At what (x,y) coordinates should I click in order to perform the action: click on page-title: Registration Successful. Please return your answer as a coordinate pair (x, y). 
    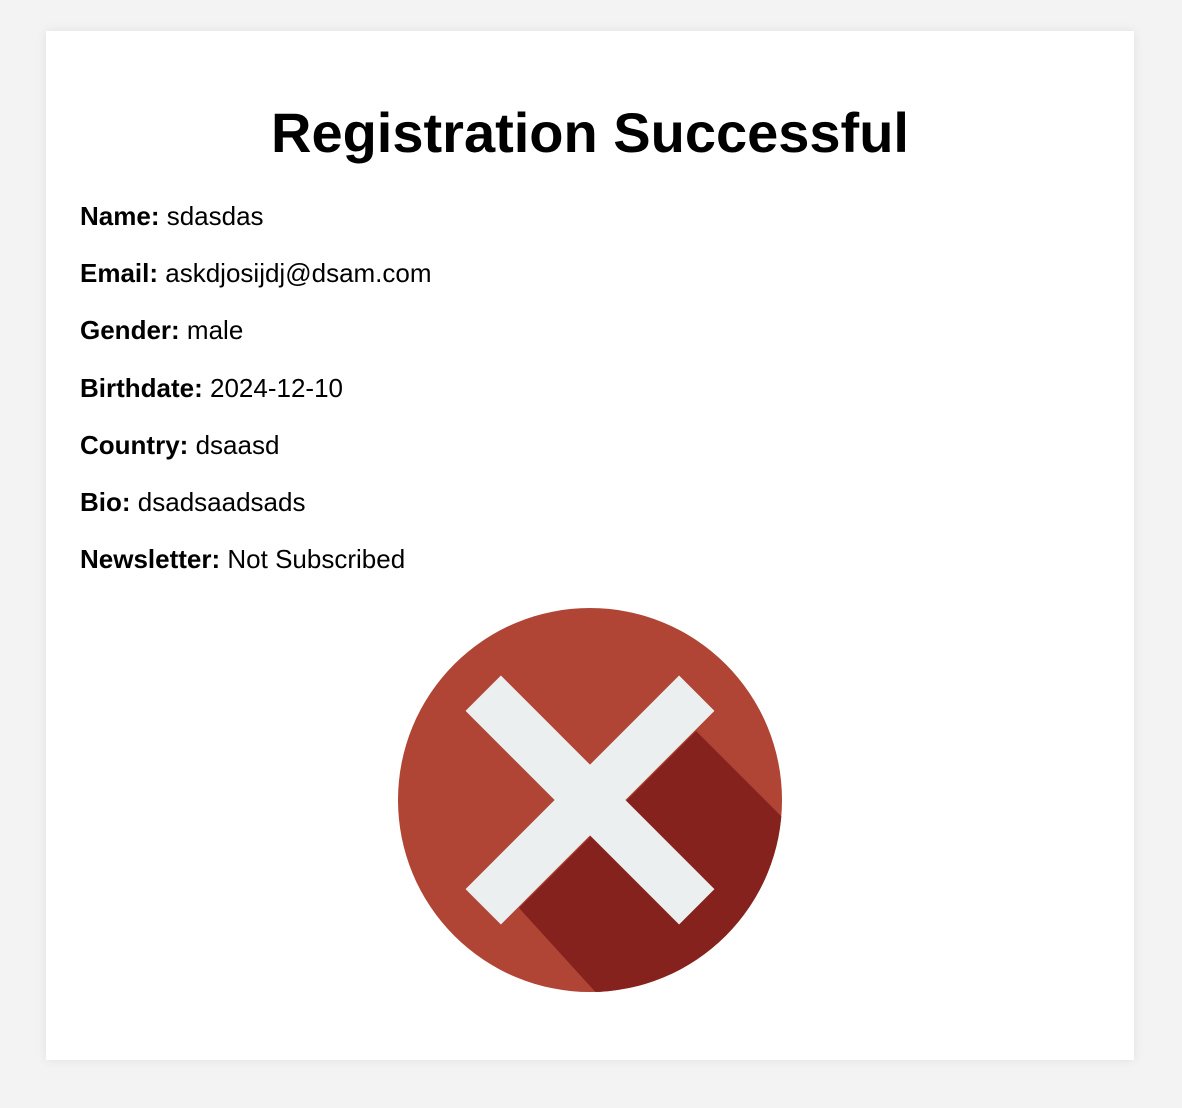
    Looking at the image, I should click on (590, 132).